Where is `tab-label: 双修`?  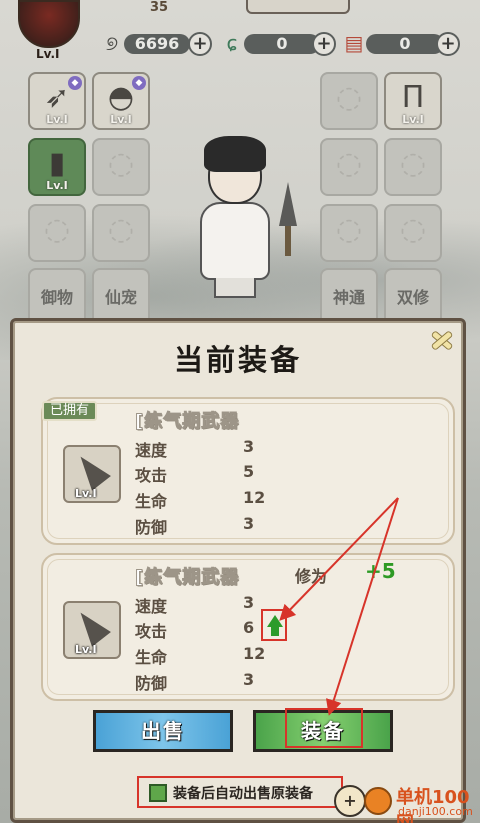
tab-label: 双修 is located at coordinates (412, 297).